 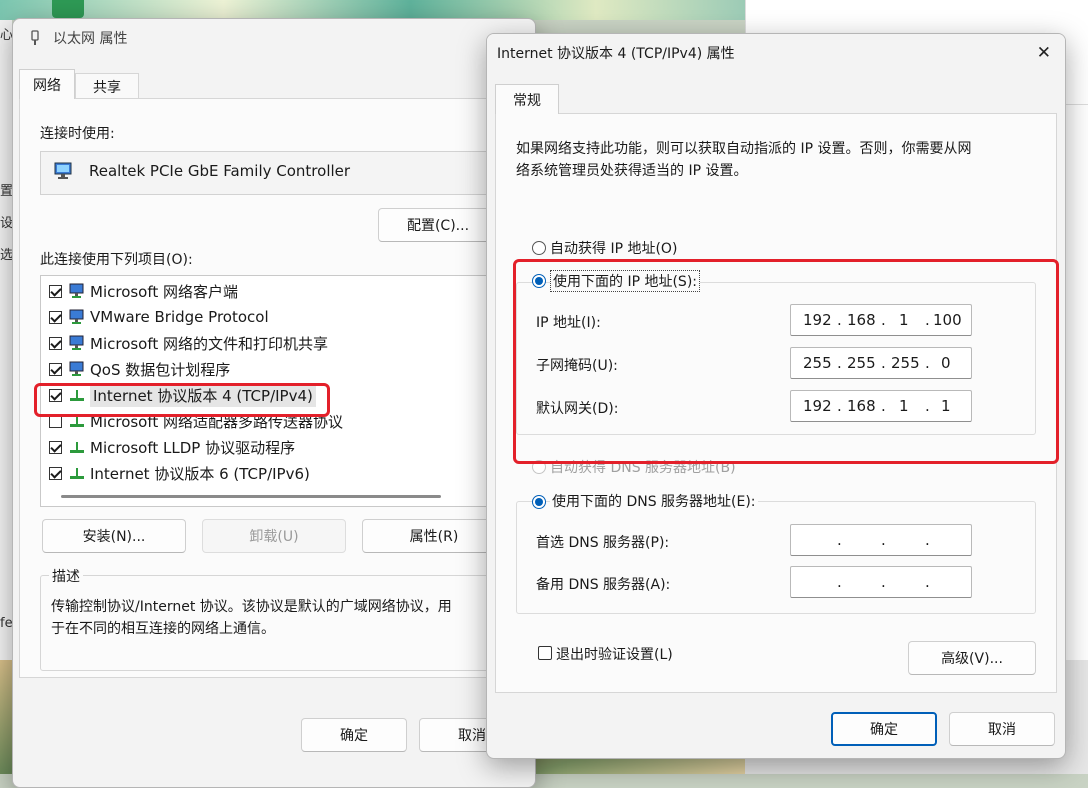 I want to click on list-item: Microsoft 网络客户端, so click(x=143, y=291).